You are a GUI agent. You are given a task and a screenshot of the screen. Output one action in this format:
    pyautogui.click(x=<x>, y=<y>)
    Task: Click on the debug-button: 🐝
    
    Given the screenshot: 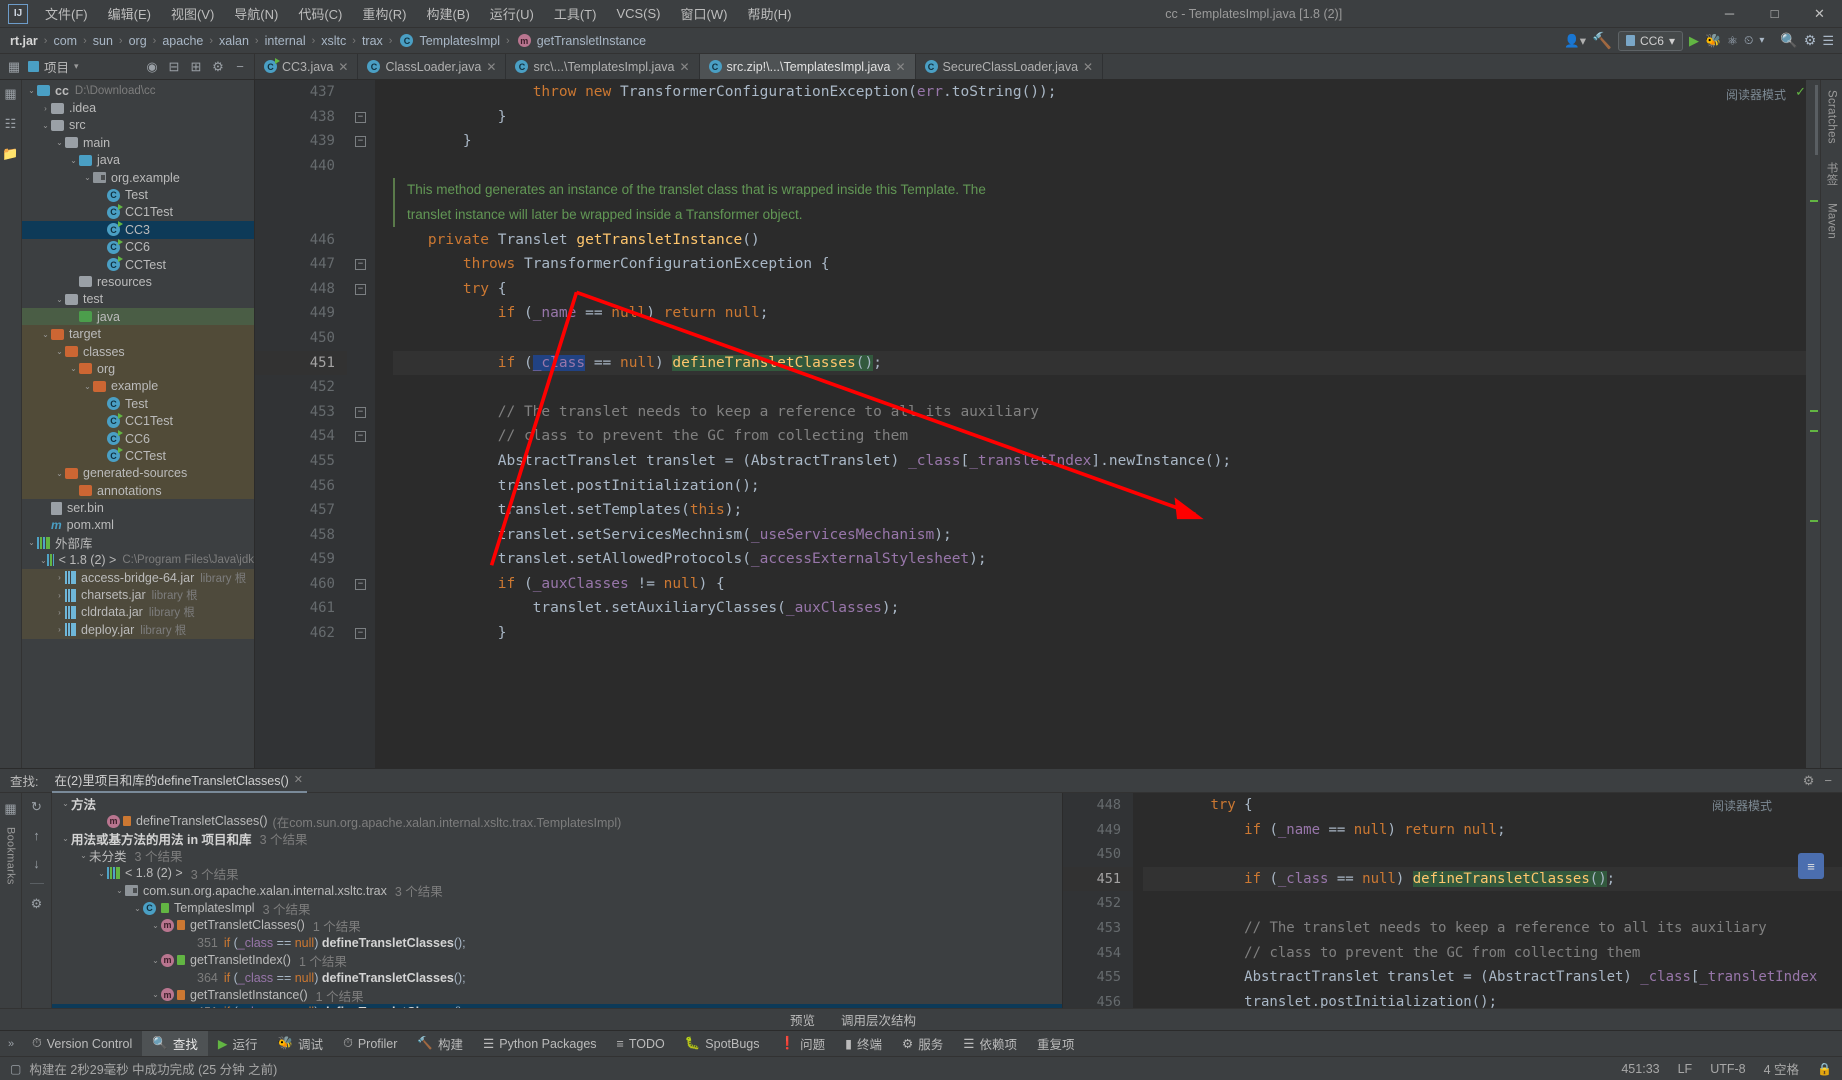 What is the action you would take?
    pyautogui.click(x=1713, y=41)
    